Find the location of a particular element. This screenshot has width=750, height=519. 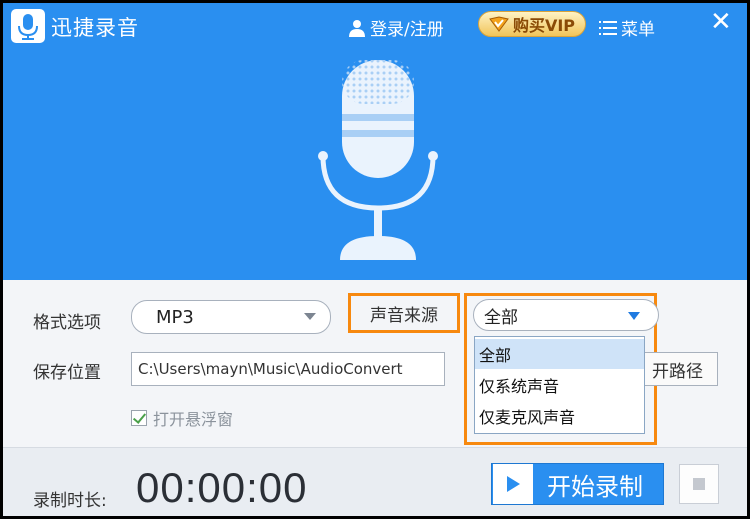

stop-button is located at coordinates (699, 484).